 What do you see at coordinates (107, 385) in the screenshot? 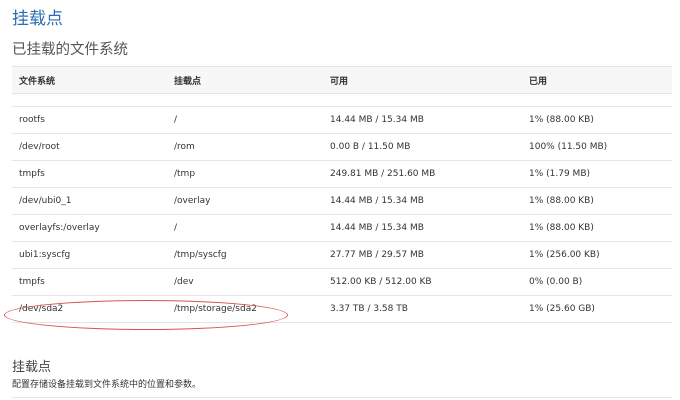
I see `mount-points-description: 配置存储设备挂载到文件系统中的位置和参数。` at bounding box center [107, 385].